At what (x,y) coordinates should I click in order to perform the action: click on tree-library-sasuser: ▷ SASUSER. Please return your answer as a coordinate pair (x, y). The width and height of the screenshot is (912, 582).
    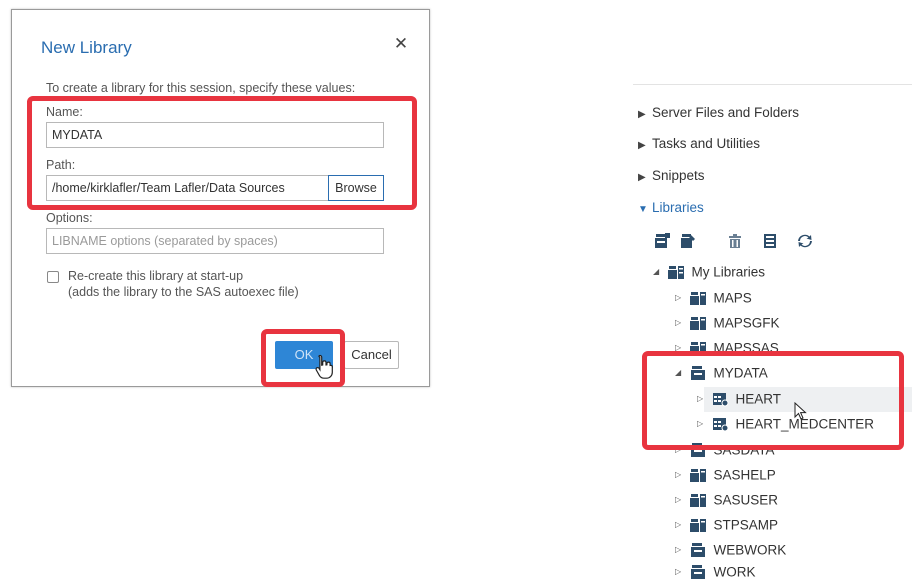
    Looking at the image, I should click on (726, 500).